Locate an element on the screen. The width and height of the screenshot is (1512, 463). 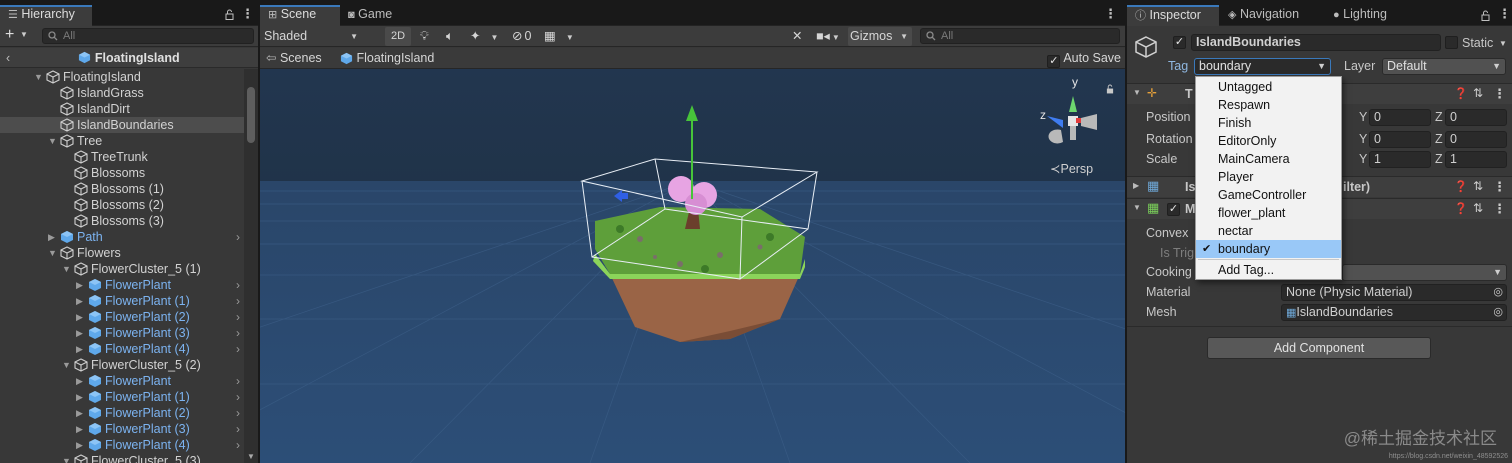
shading-mode-dropdown: Shaded ▼ is located at coordinates (314, 36).